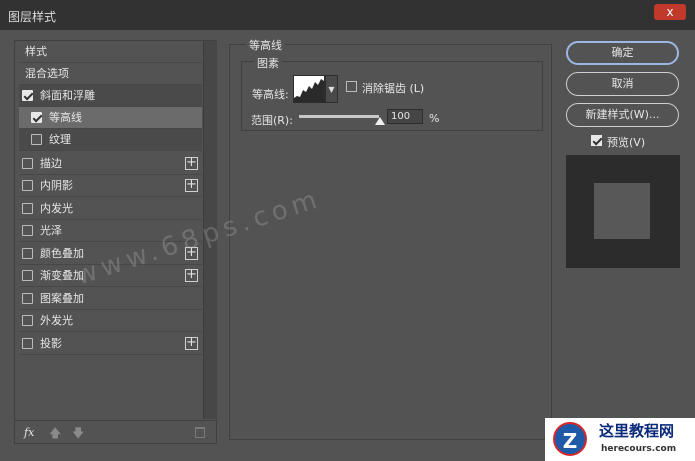  Describe the element at coordinates (639, 449) in the screenshot. I see `logo-subtitle: herecours.com` at that location.